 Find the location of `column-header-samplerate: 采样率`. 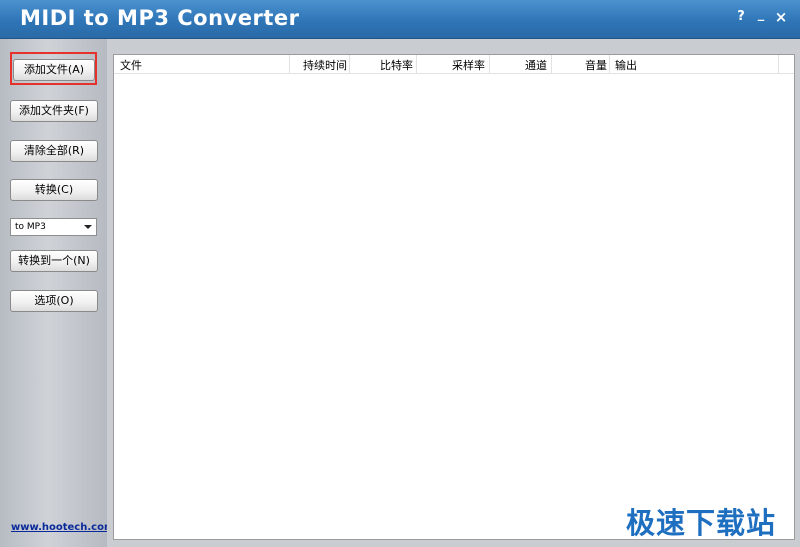

column-header-samplerate: 采样率 is located at coordinates (468, 65).